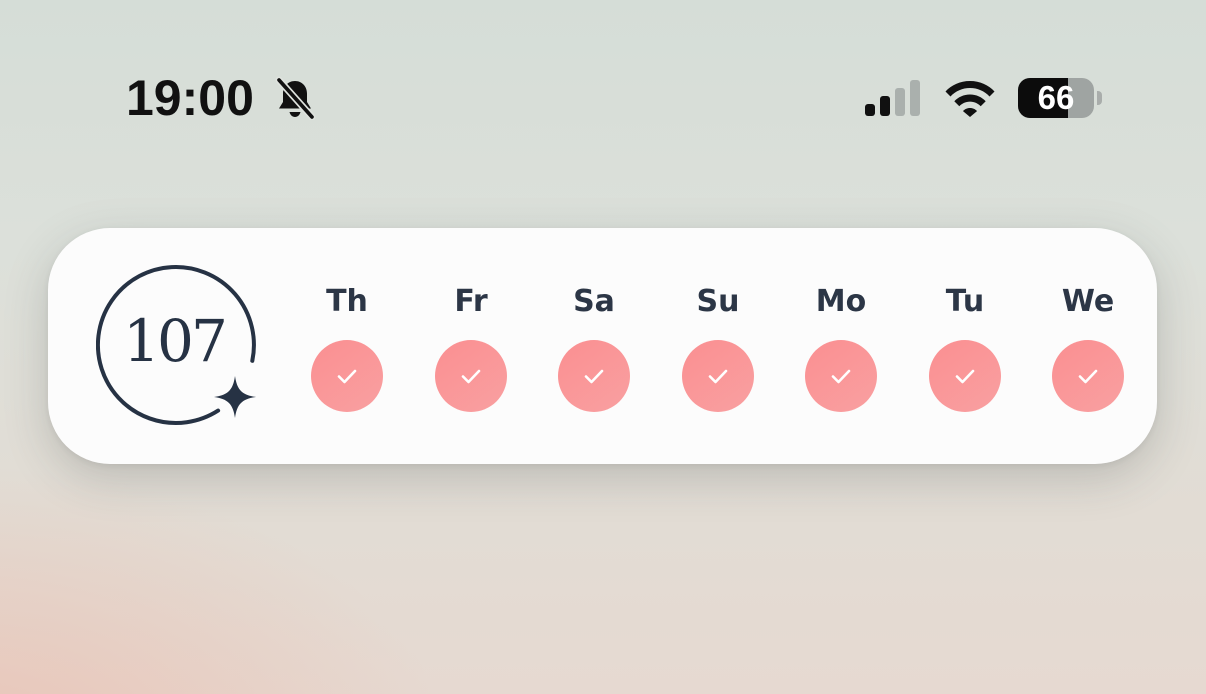  Describe the element at coordinates (965, 301) in the screenshot. I see `day-label: Tu` at that location.